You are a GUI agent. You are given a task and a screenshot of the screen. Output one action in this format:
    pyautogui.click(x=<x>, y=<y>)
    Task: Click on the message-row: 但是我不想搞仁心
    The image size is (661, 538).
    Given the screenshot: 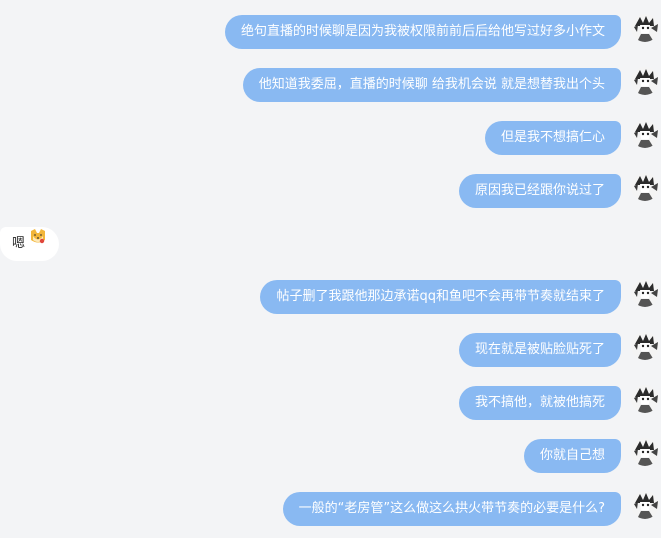 What is the action you would take?
    pyautogui.click(x=330, y=138)
    